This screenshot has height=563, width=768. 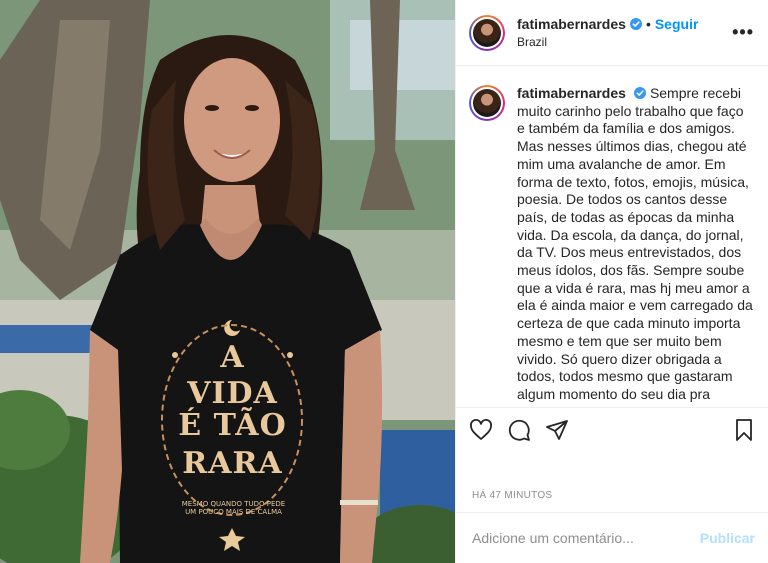 I want to click on caption-avatar, so click(x=487, y=103).